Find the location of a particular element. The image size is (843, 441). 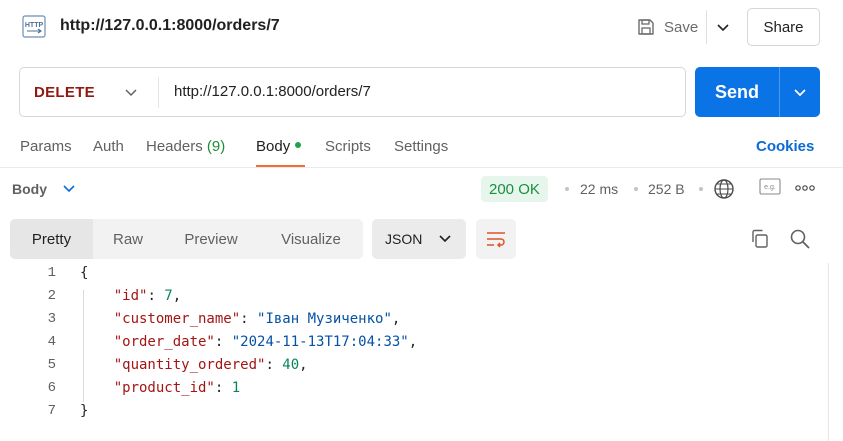

http-request-icon: HTTP is located at coordinates (34, 26).